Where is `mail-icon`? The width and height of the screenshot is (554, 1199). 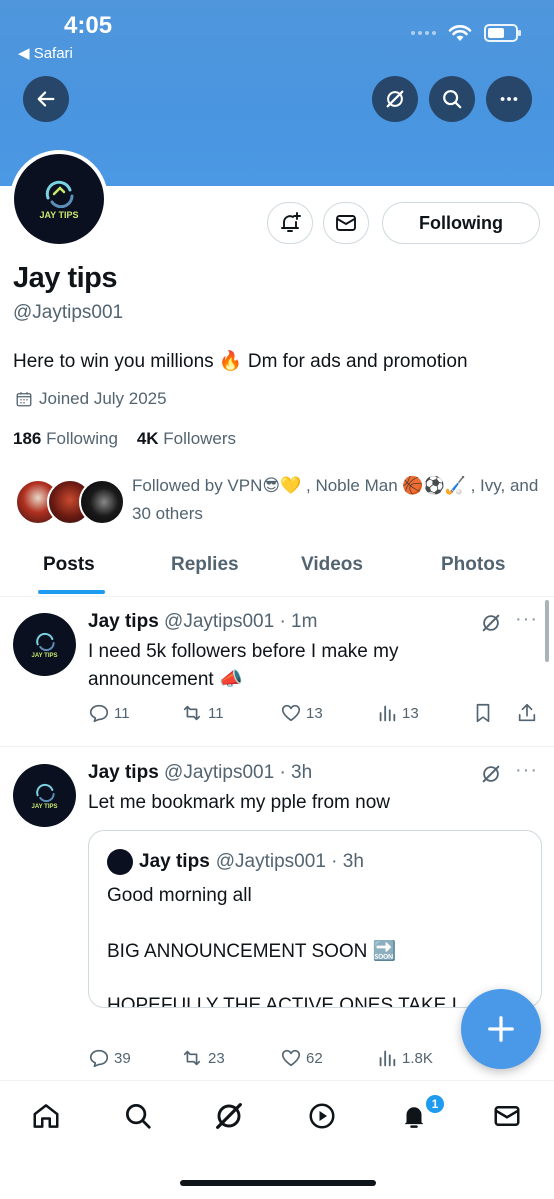 mail-icon is located at coordinates (507, 1116).